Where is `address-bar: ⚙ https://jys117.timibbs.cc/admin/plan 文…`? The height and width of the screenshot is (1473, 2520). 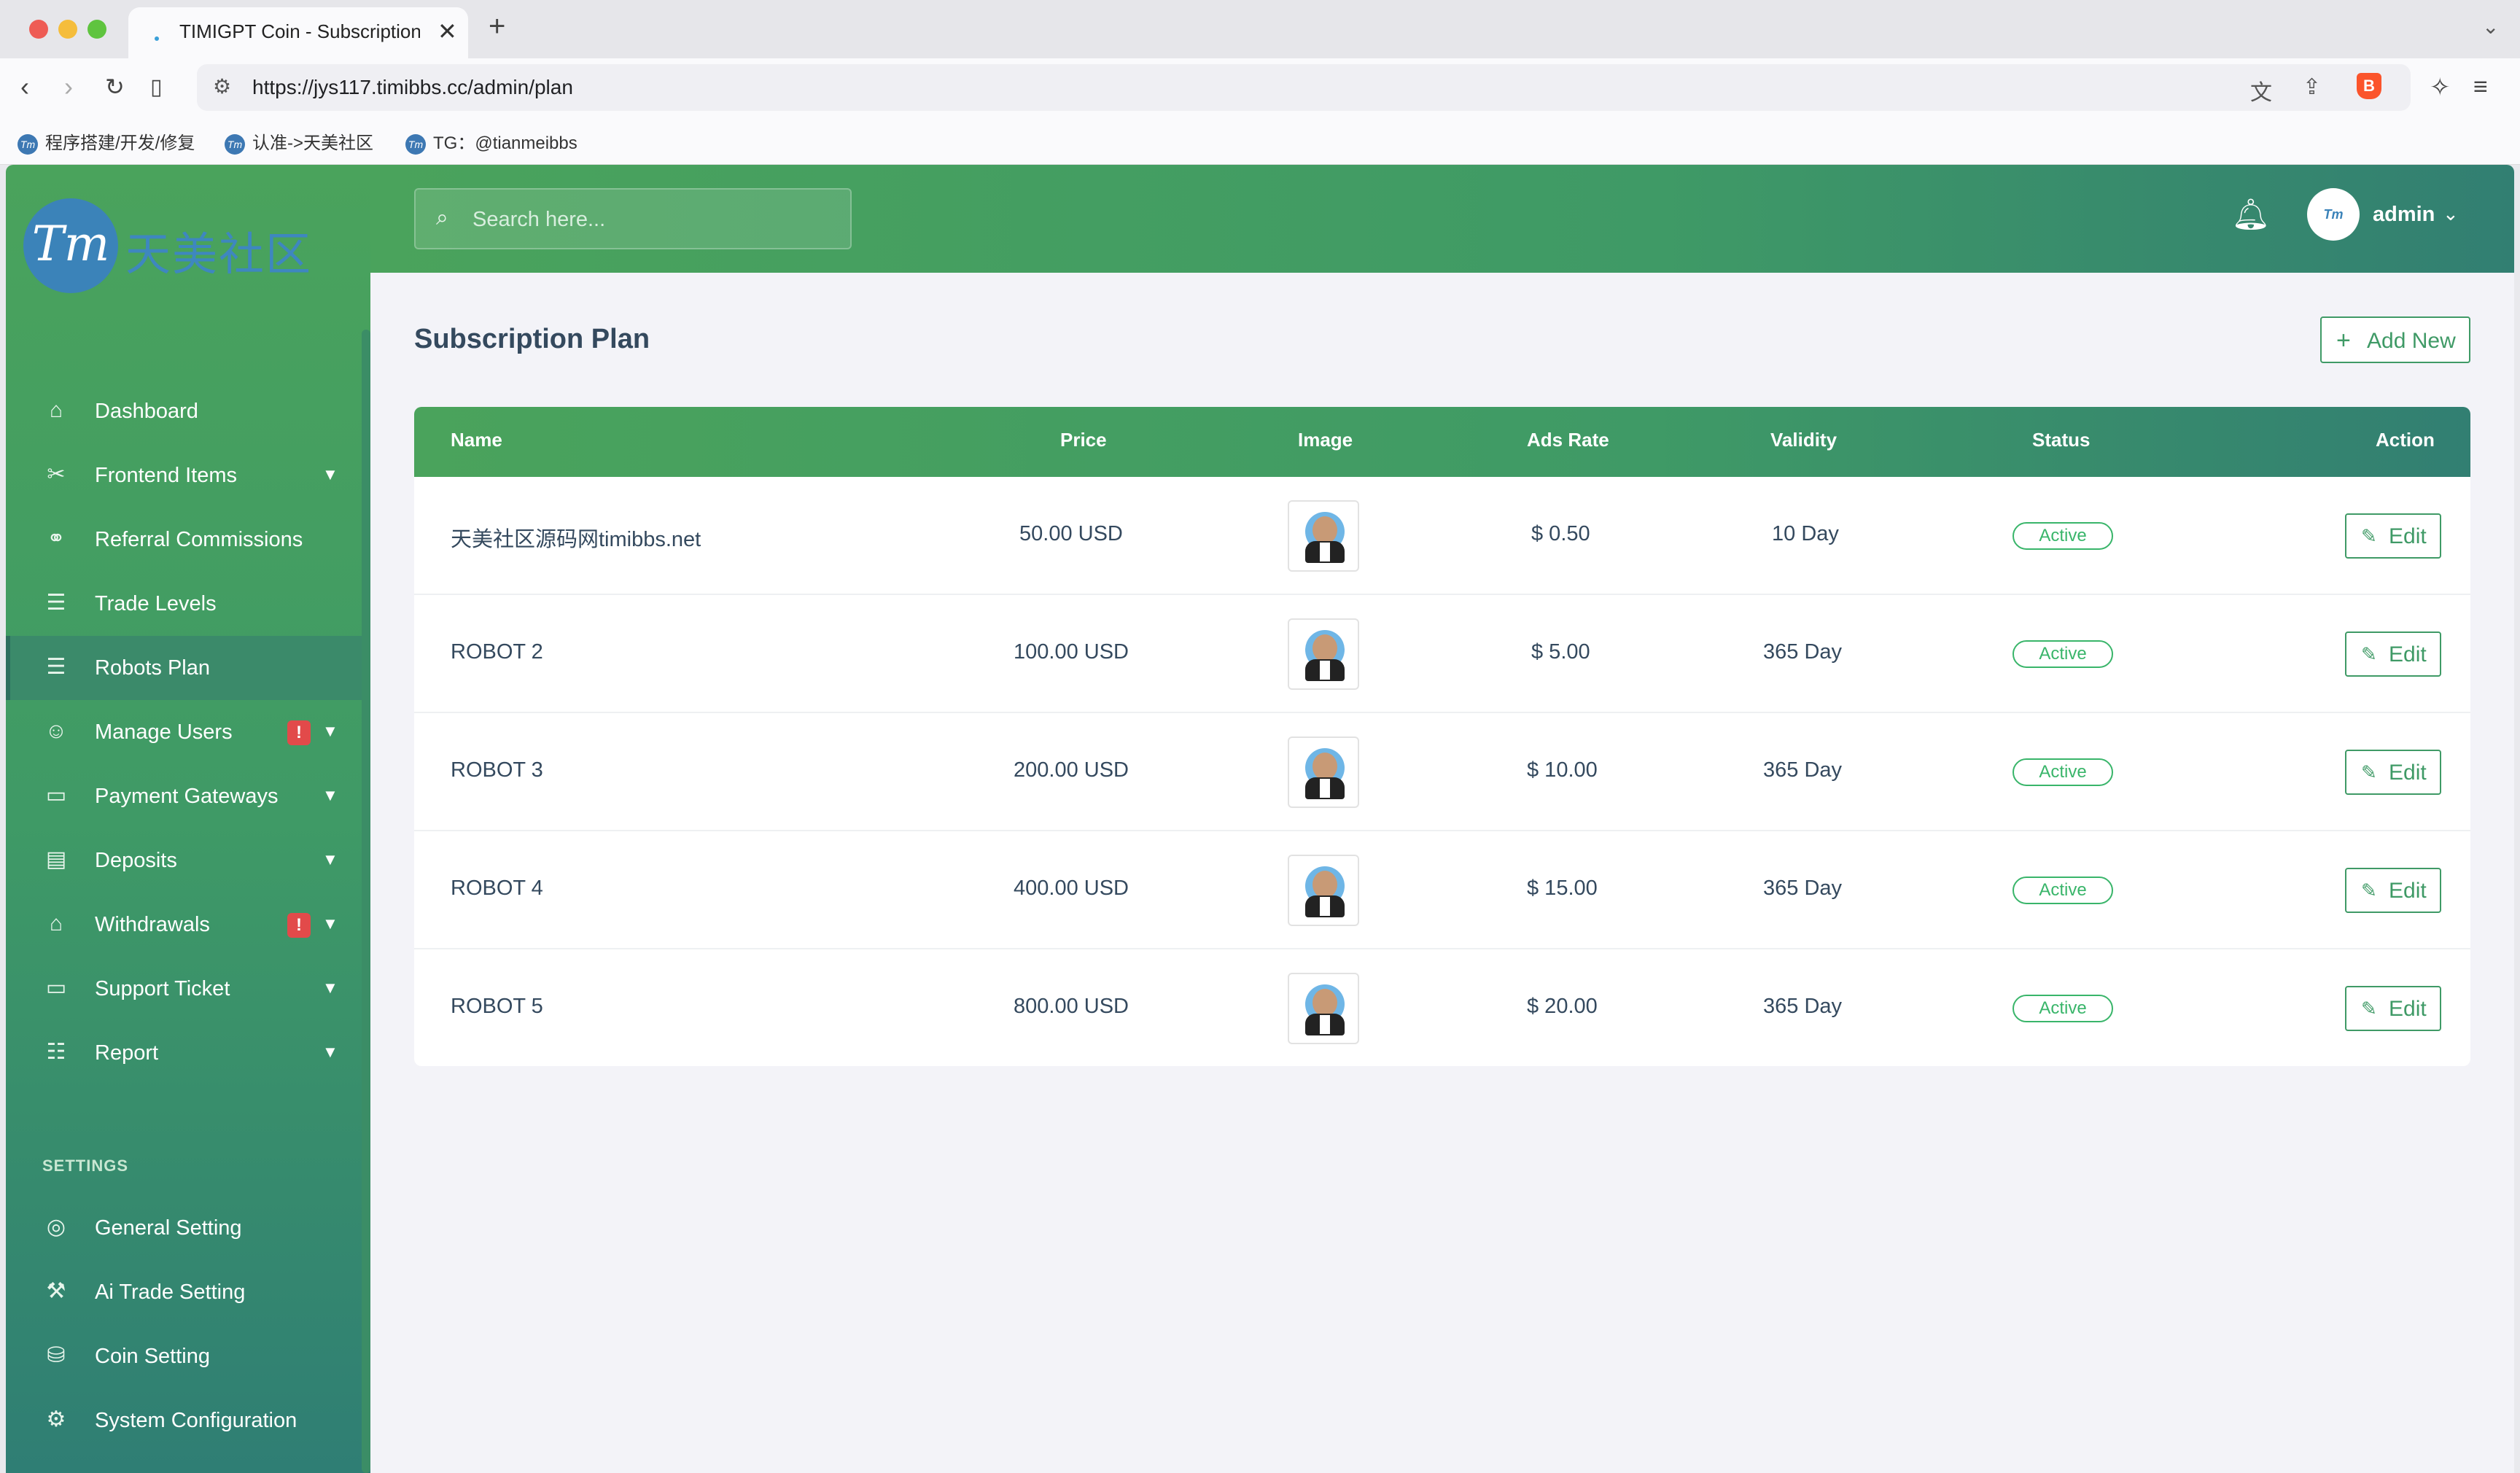
address-bar: ⚙ https://jys117.timibbs.cc/admin/plan 文… is located at coordinates (1304, 87).